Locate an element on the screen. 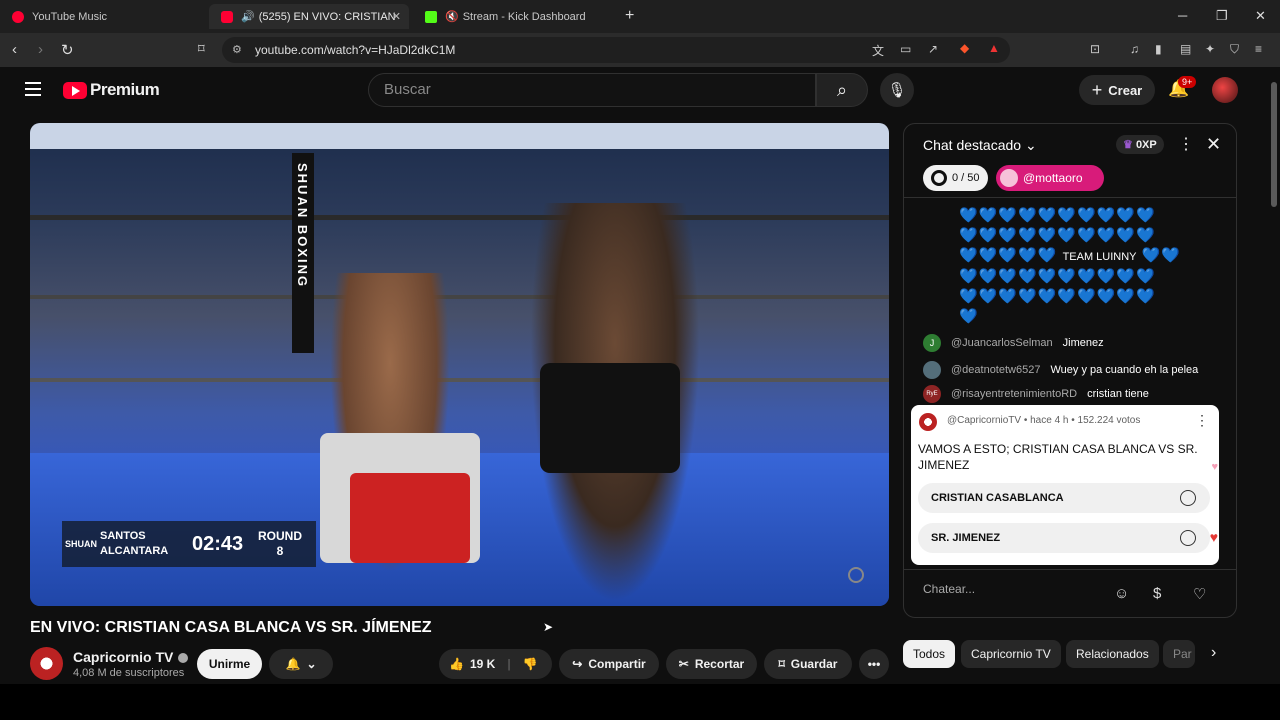 This screenshot has width=1280, height=720. chip-todos: Todos is located at coordinates (929, 654).